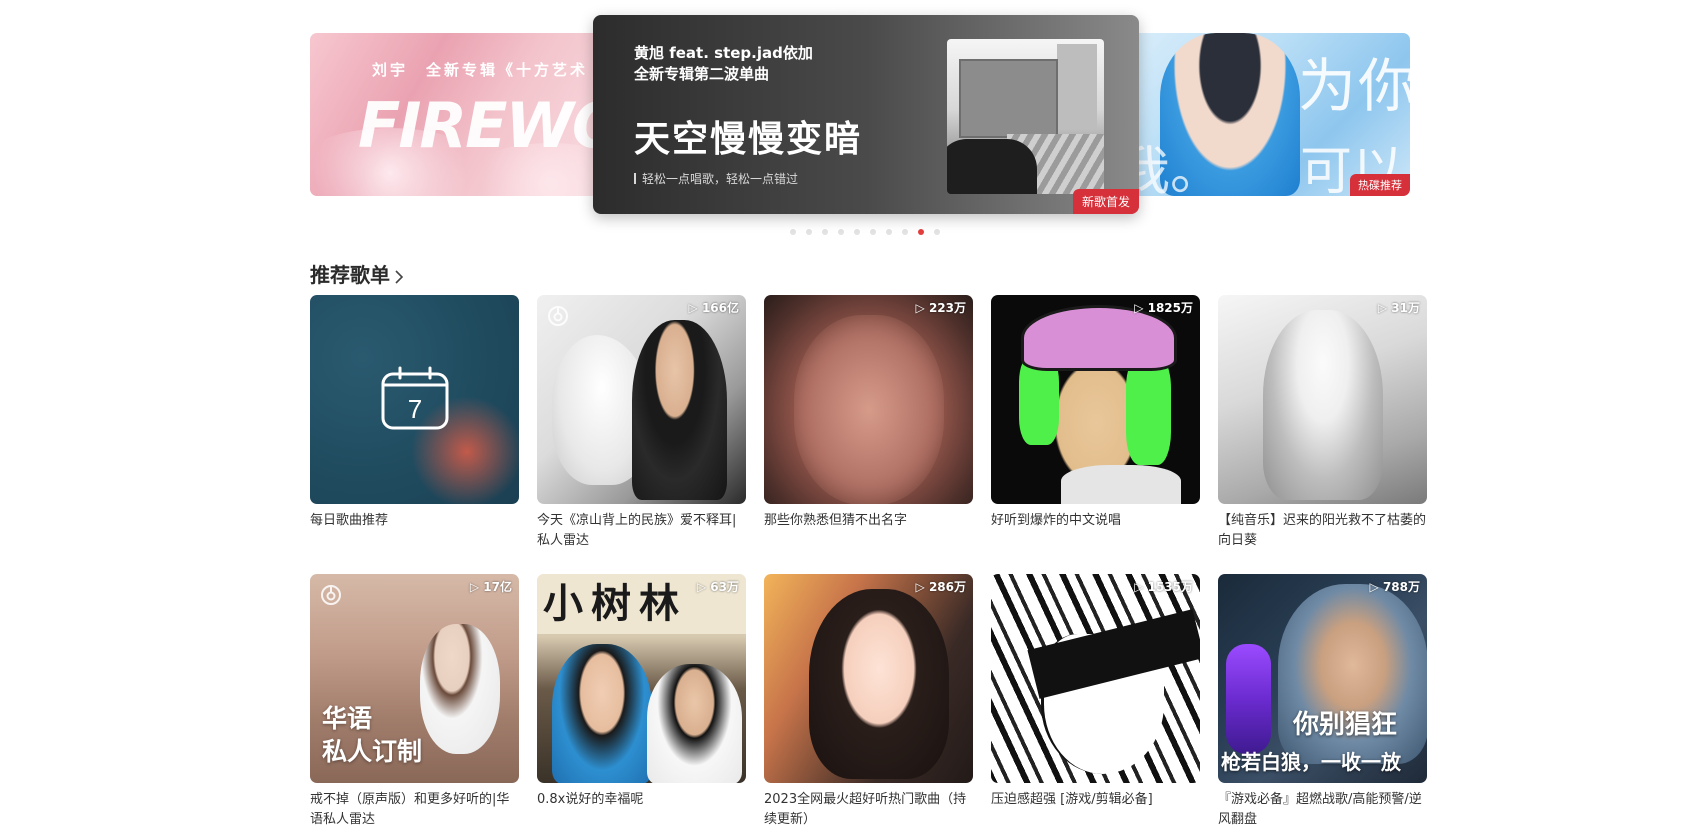  What do you see at coordinates (717, 587) in the screenshot?
I see `play-count: ▷ 63万` at bounding box center [717, 587].